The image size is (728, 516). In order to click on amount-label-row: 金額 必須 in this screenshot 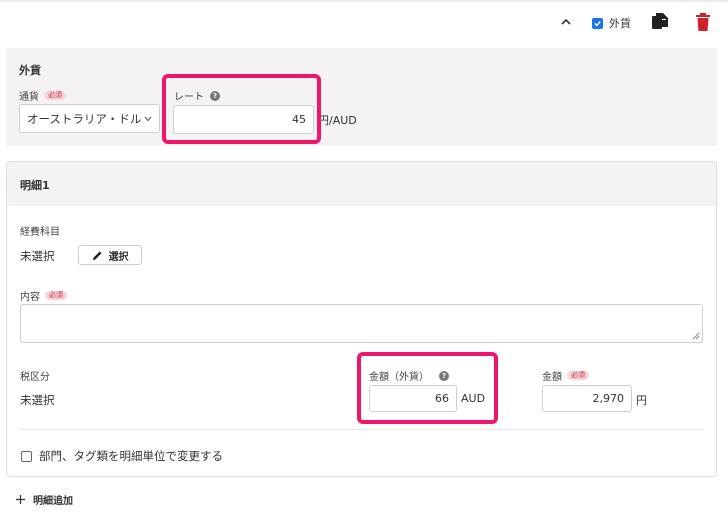, I will do `click(565, 375)`.